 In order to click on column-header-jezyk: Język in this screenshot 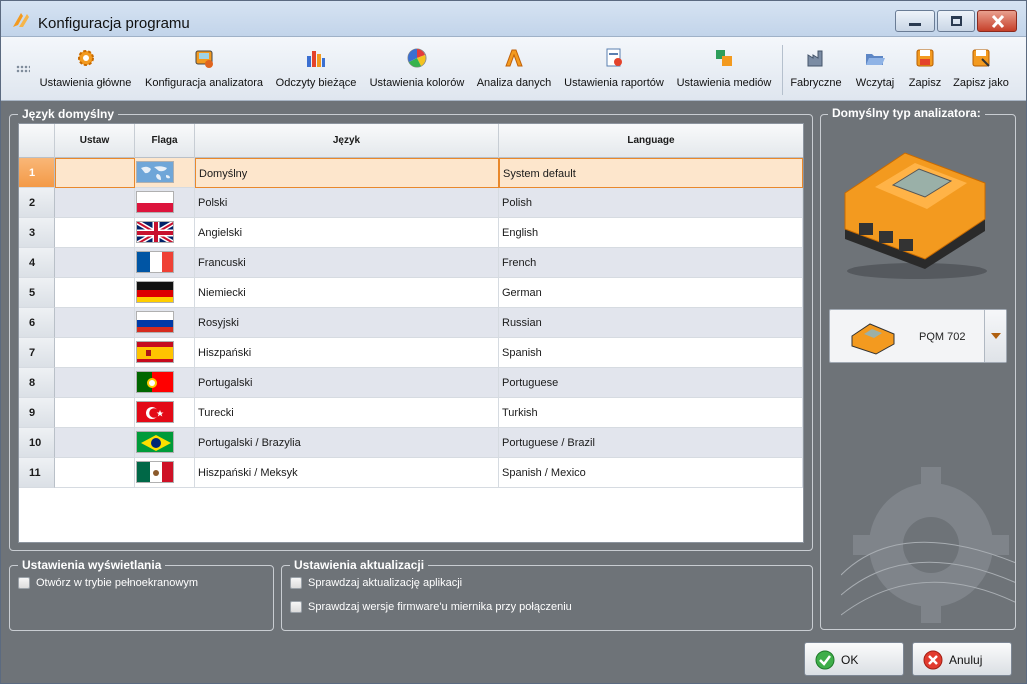, I will do `click(347, 141)`.